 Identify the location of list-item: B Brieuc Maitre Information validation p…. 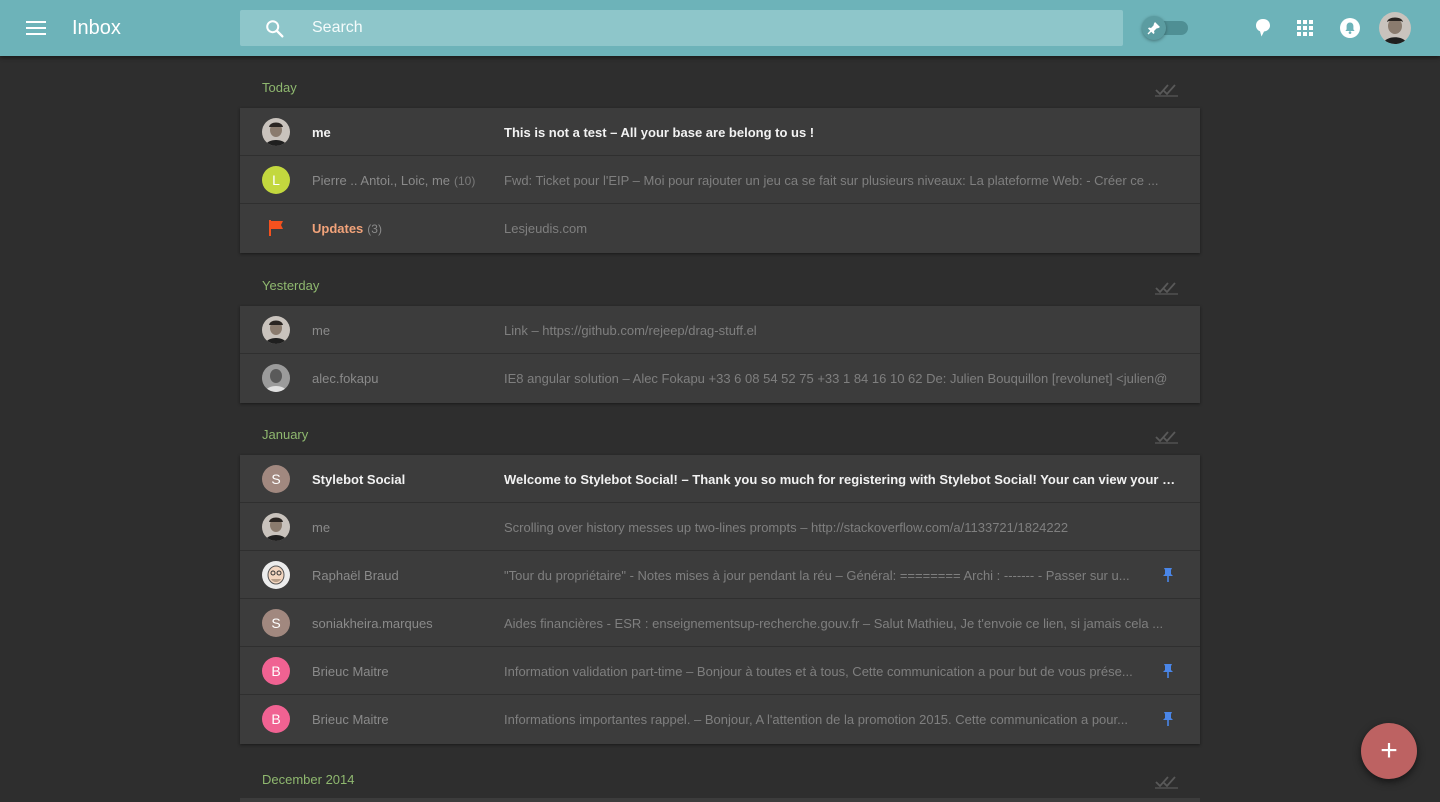
(720, 671).